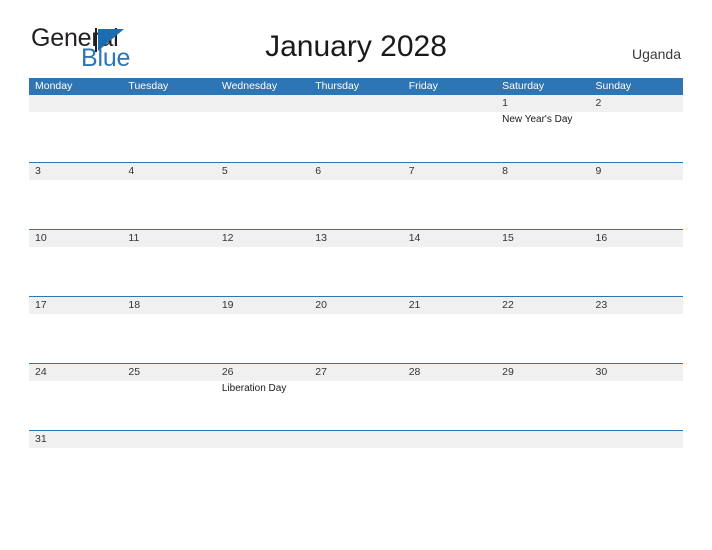 This screenshot has height=550, width=712. Describe the element at coordinates (321, 238) in the screenshot. I see `day-number: 13` at that location.